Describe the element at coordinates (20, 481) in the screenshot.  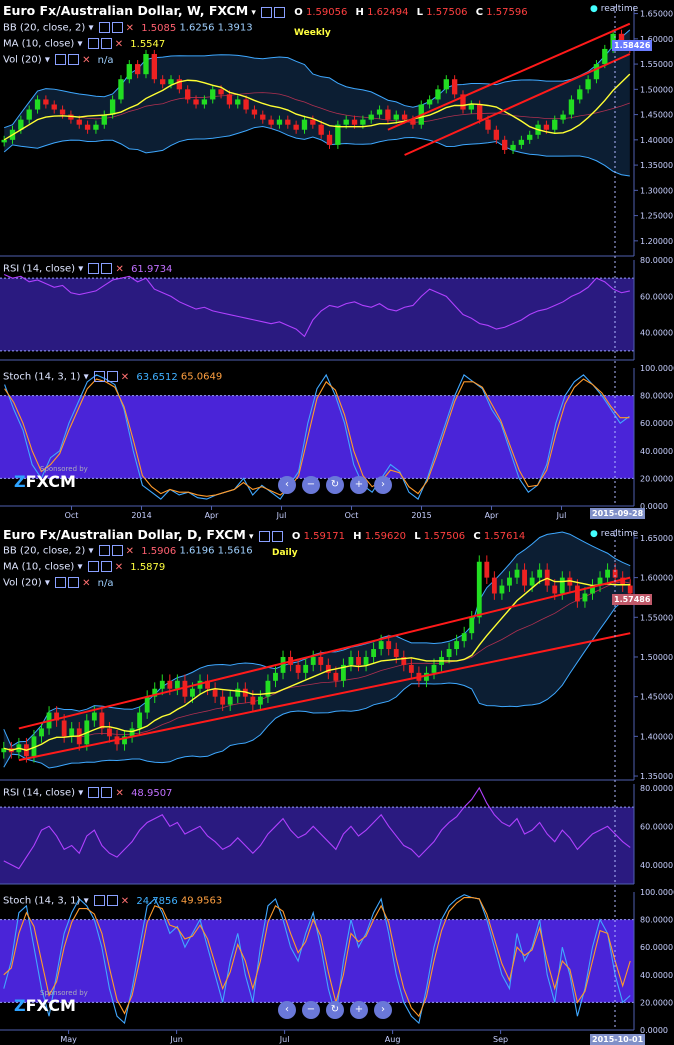
I see `fxcm-logo-icon: Z` at that location.